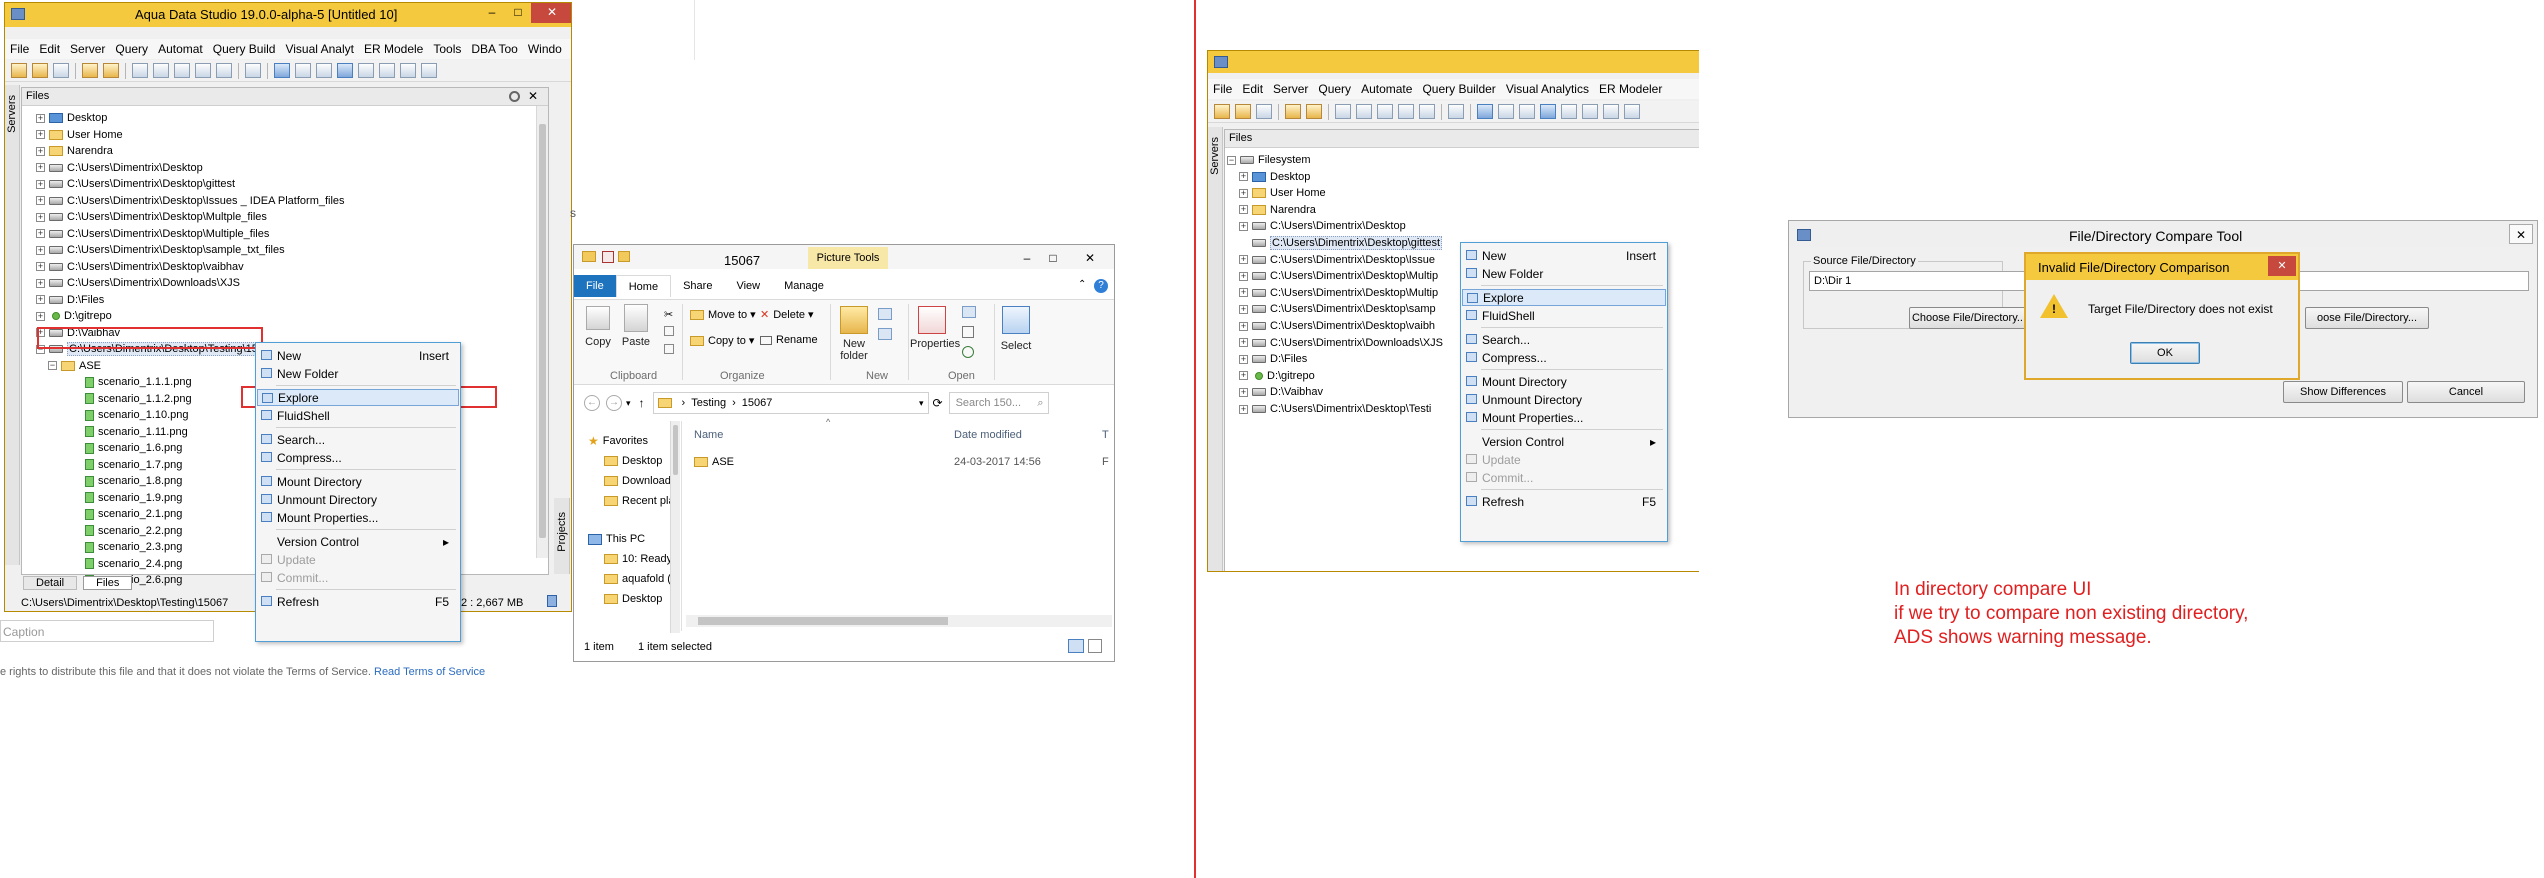 The image size is (2544, 878). I want to click on menu-er-modele: ER Modele, so click(393, 49).